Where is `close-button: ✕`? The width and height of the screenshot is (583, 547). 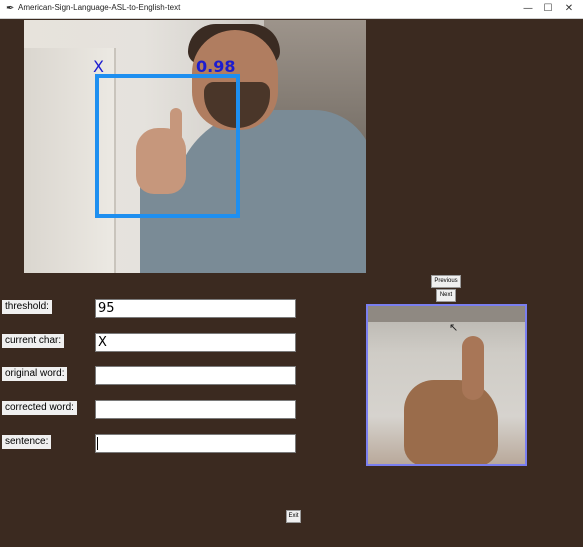 close-button: ✕ is located at coordinates (569, 9).